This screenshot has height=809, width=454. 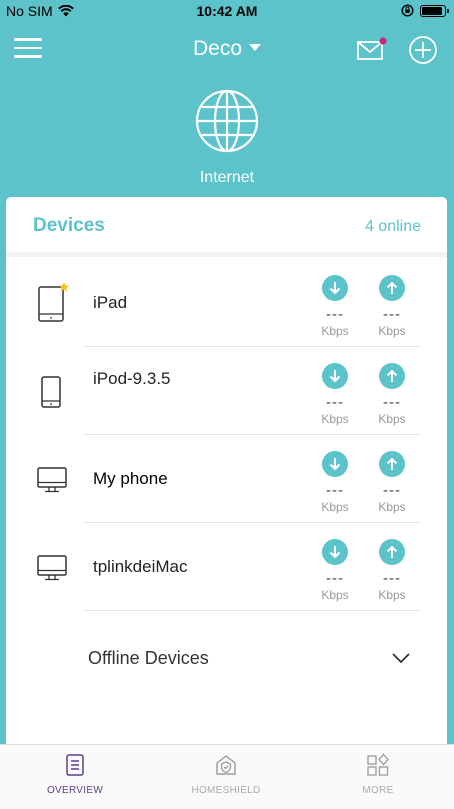 What do you see at coordinates (407, 10) in the screenshot?
I see `orientation-lock-icon` at bounding box center [407, 10].